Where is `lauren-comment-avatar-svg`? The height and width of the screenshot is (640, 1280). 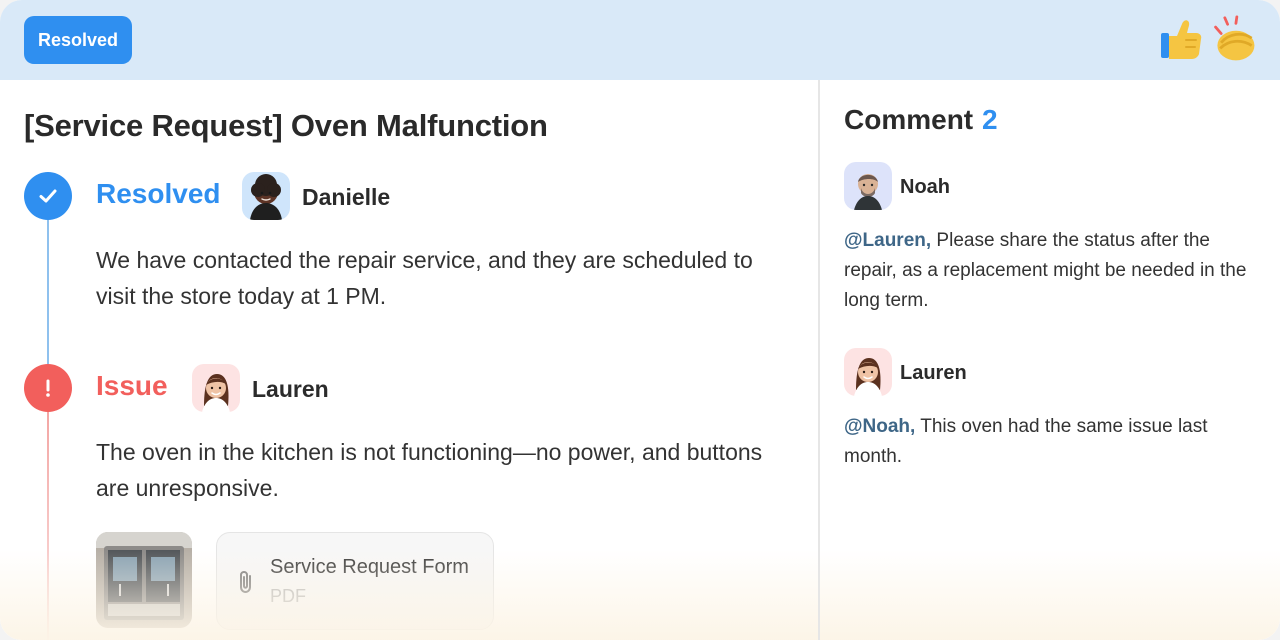 lauren-comment-avatar-svg is located at coordinates (868, 372).